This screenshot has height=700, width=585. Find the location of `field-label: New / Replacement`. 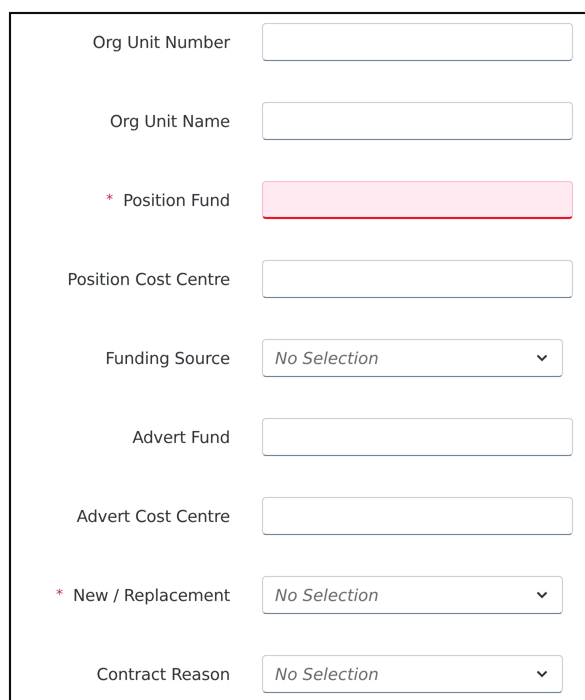

field-label: New / Replacement is located at coordinates (151, 595).